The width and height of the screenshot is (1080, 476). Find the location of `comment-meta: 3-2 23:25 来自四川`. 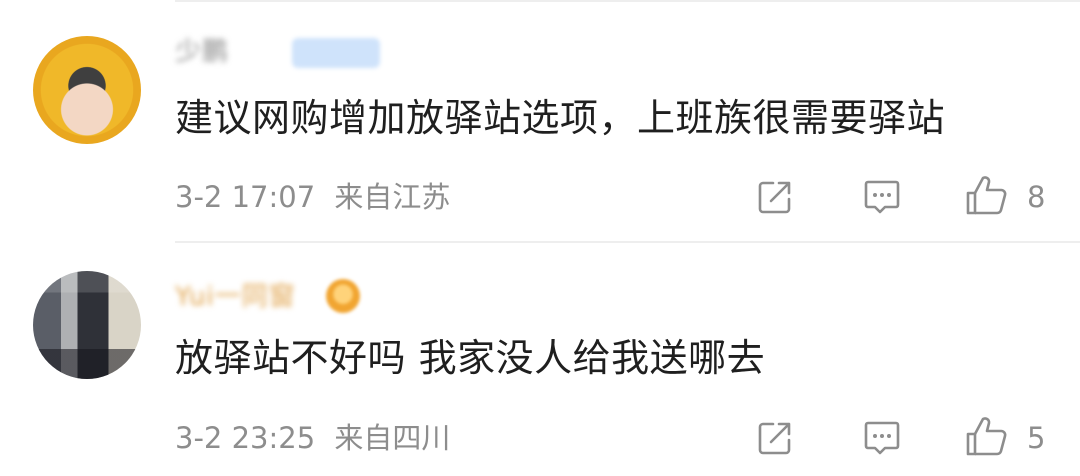

comment-meta: 3-2 23:25 来自四川 is located at coordinates (312, 438).